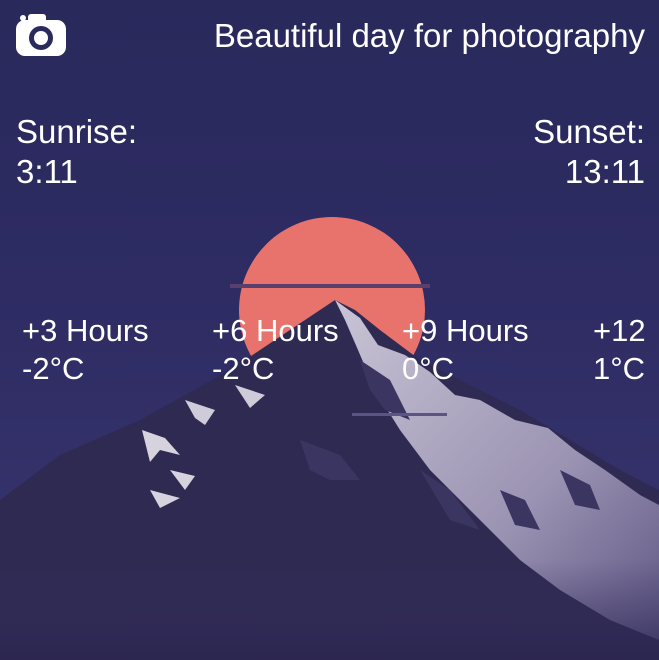  Describe the element at coordinates (465, 350) in the screenshot. I see `forecast-item: +9 Hours 0°C` at that location.